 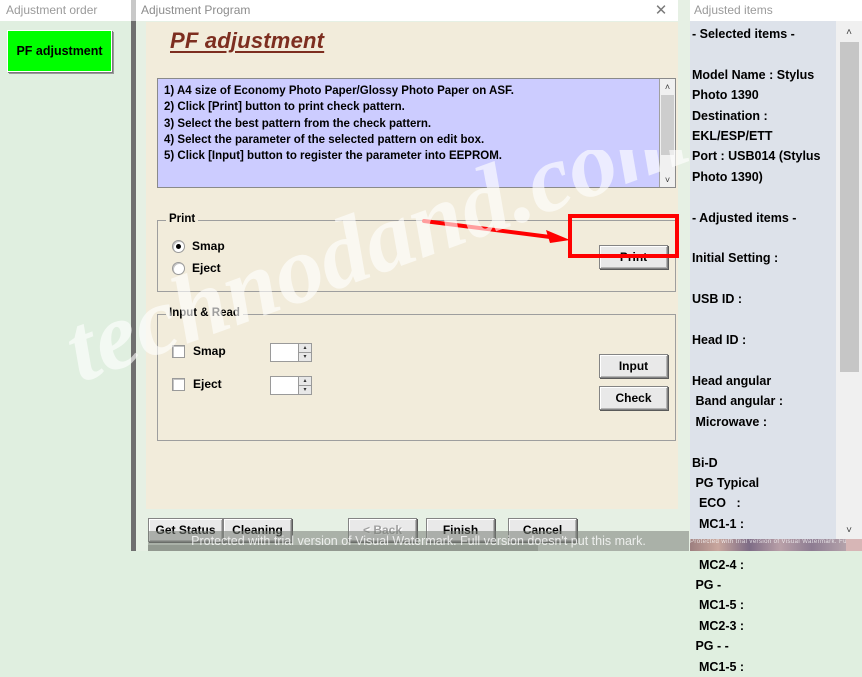 I want to click on adjusted-items-scrollbar: ˄ ˅, so click(x=849, y=286).